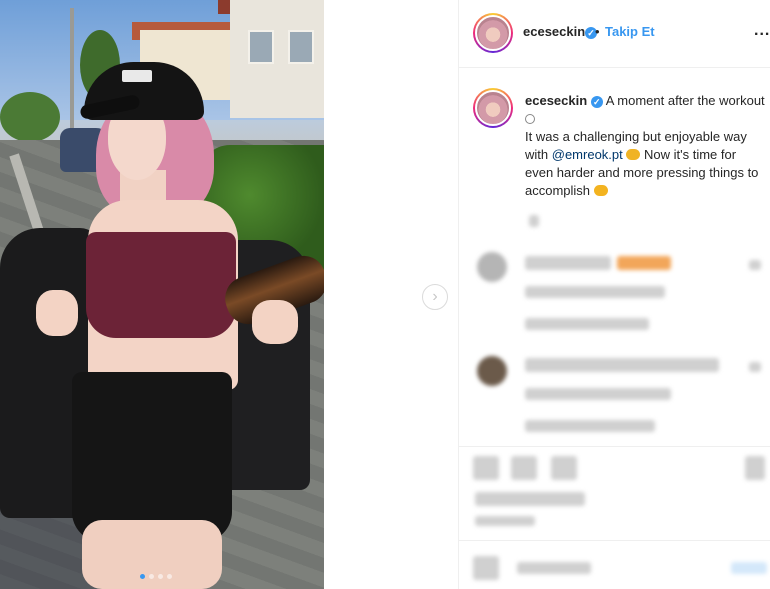 The height and width of the screenshot is (589, 770). What do you see at coordinates (524, 468) in the screenshot?
I see `comment-icon` at bounding box center [524, 468].